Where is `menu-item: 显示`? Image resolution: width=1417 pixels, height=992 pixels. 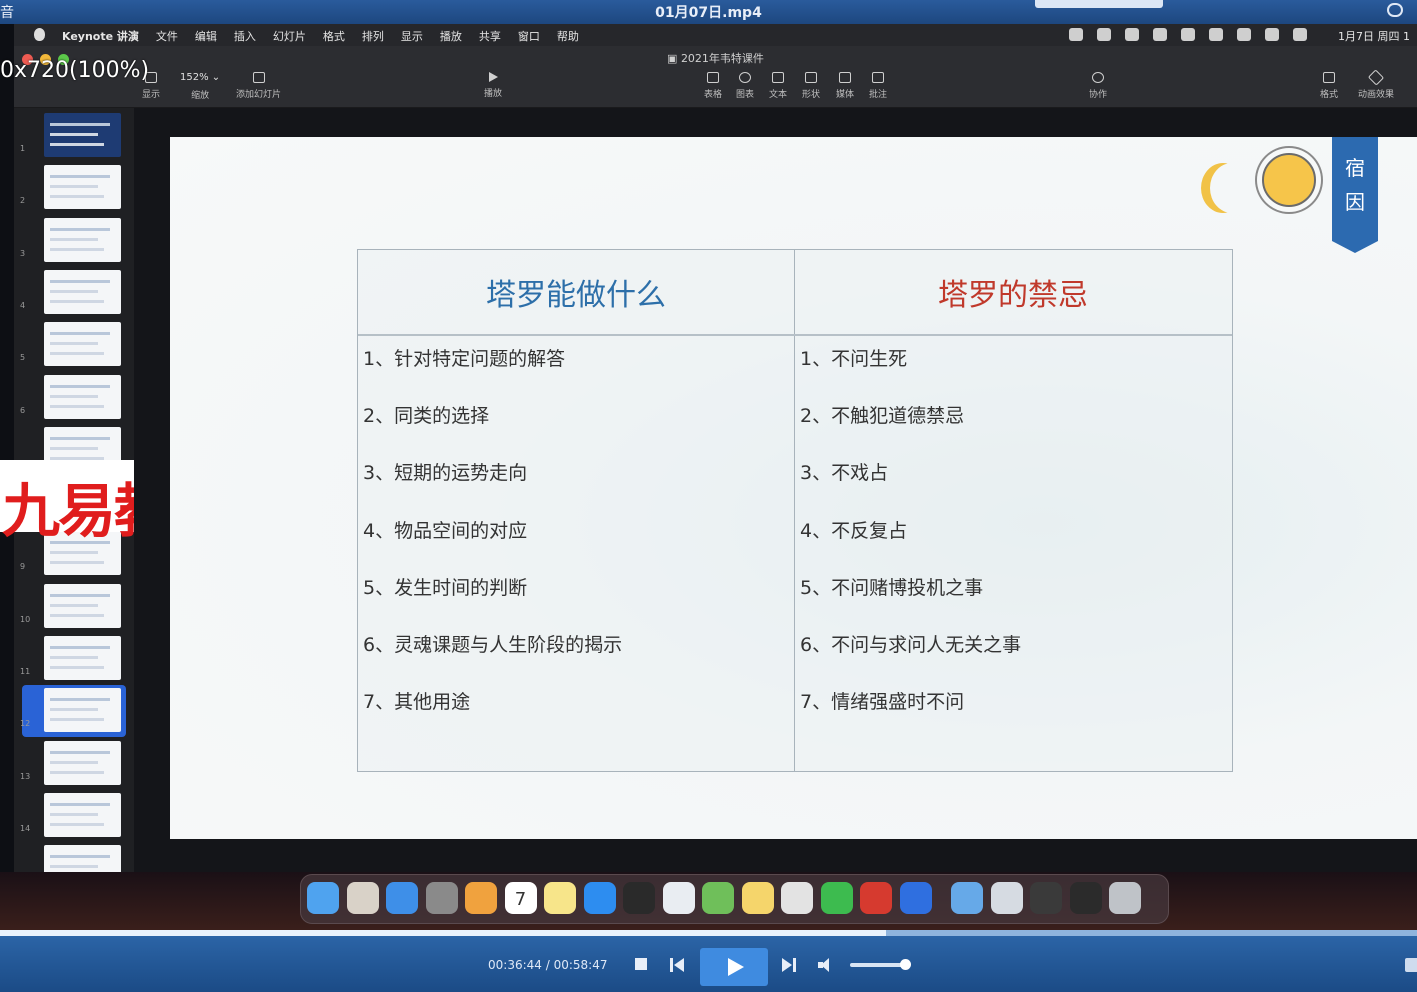 menu-item: 显示 is located at coordinates (412, 36).